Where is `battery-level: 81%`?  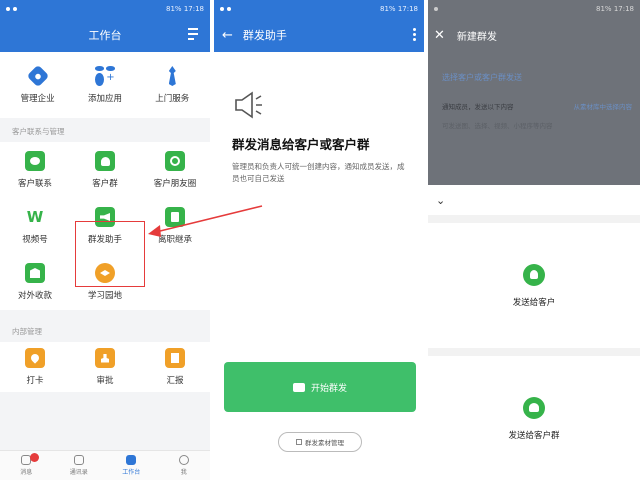
battery-level: 81% is located at coordinates (174, 9).